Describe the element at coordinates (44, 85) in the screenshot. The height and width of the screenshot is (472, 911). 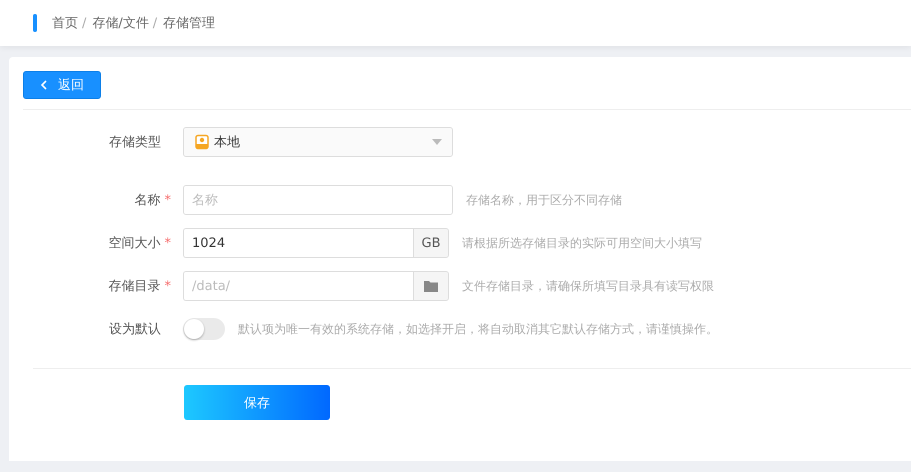
I see `chevron-left-icon` at that location.